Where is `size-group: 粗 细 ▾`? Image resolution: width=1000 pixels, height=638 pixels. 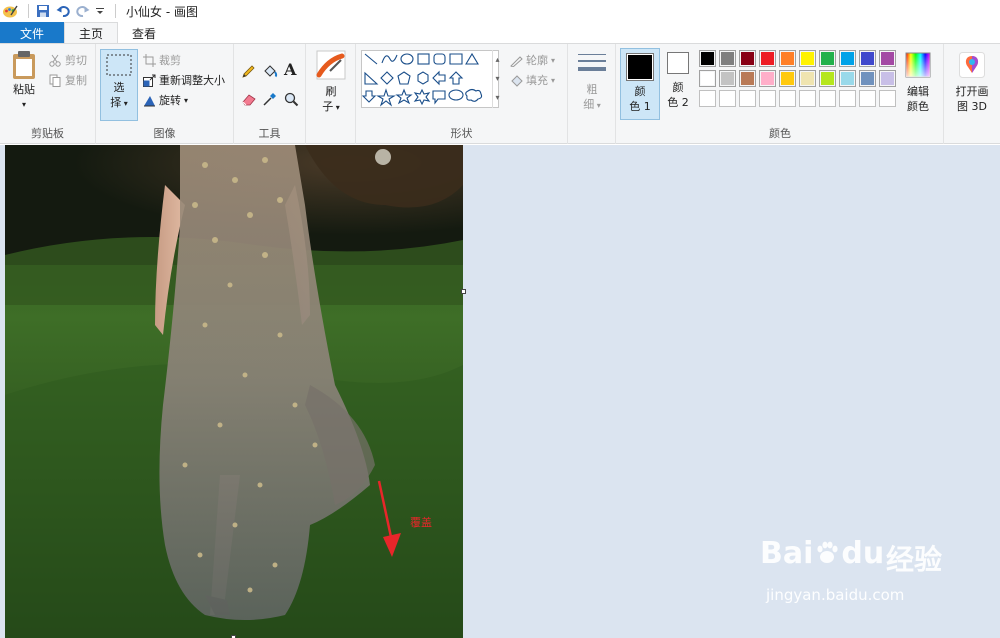 size-group: 粗 细 ▾ is located at coordinates (592, 94).